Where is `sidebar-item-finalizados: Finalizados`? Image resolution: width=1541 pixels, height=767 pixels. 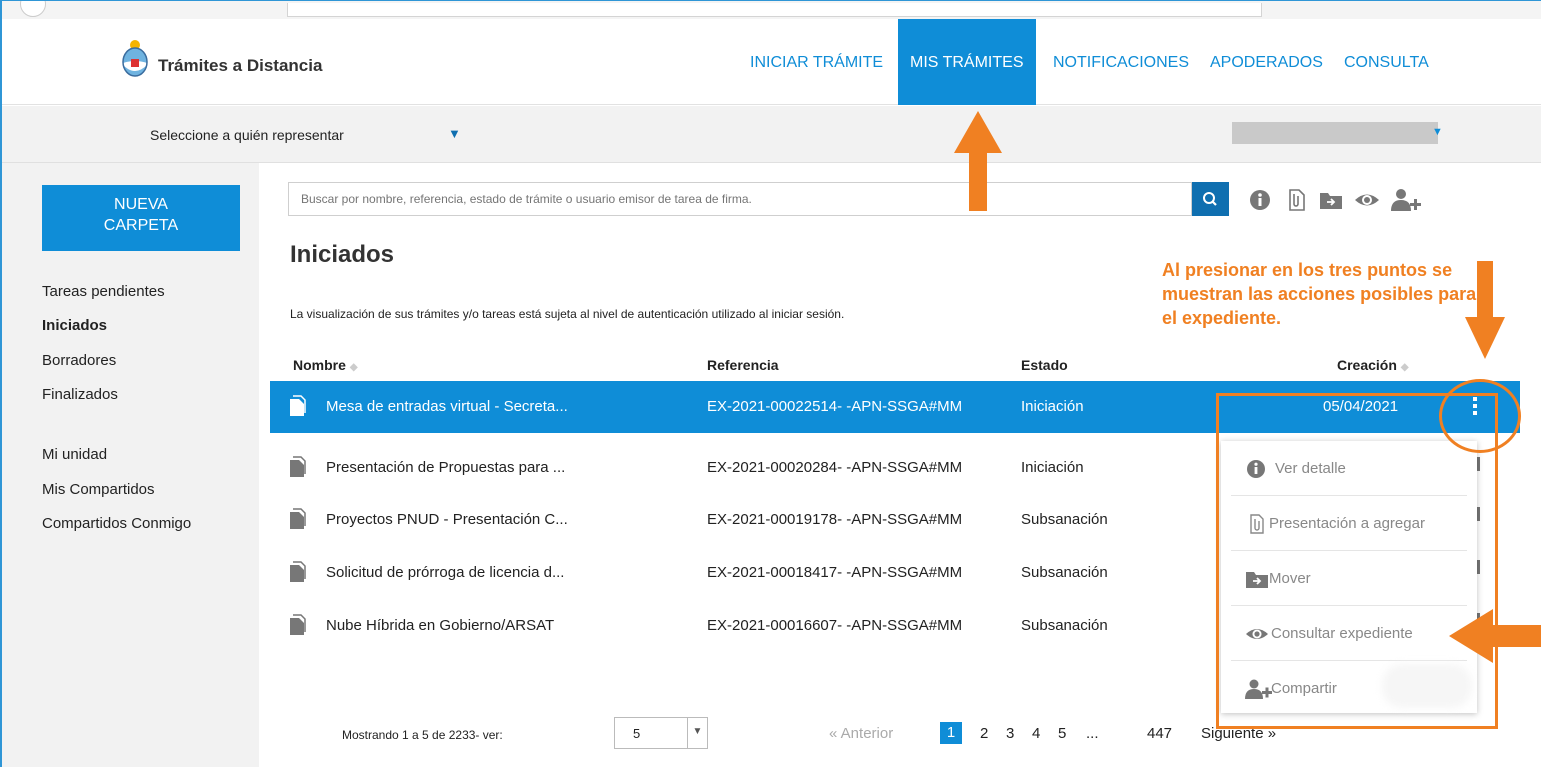 sidebar-item-finalizados: Finalizados is located at coordinates (80, 394).